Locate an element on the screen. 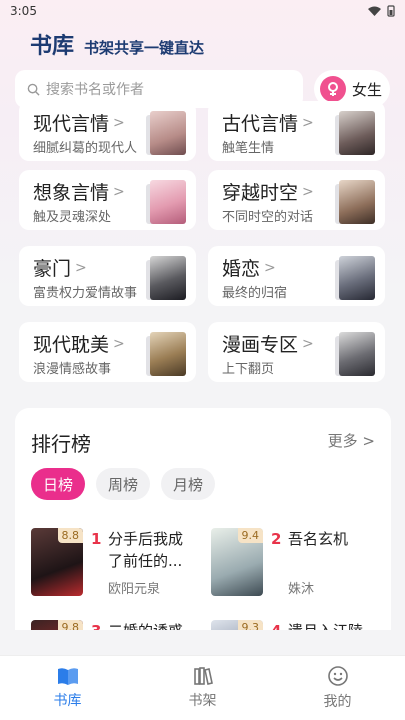 Image resolution: width=405 pixels, height=720 pixels. ranking-book-item: 9.3 4 遗月入江陵 is located at coordinates (296, 625).